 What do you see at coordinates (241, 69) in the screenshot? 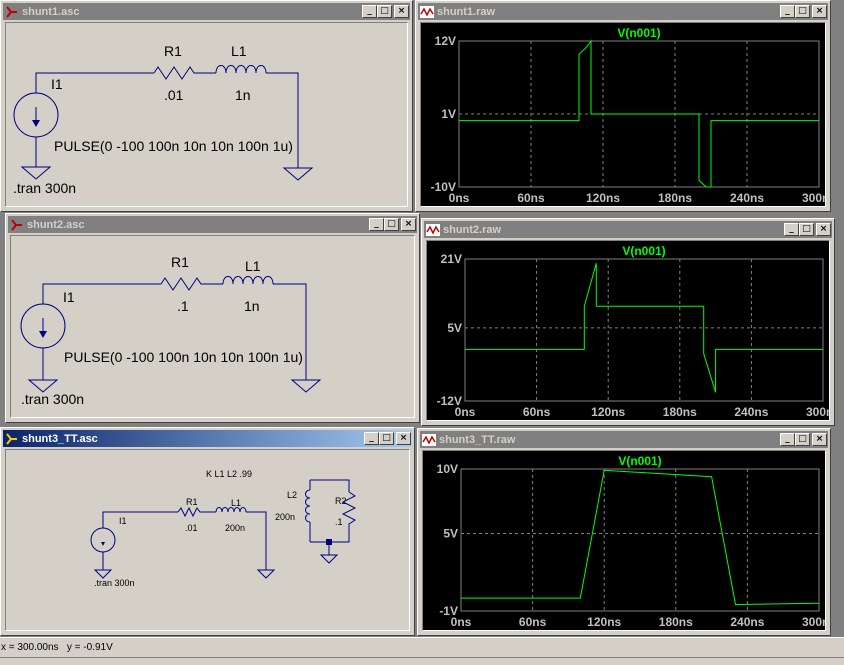
I see `inductor-symbol` at bounding box center [241, 69].